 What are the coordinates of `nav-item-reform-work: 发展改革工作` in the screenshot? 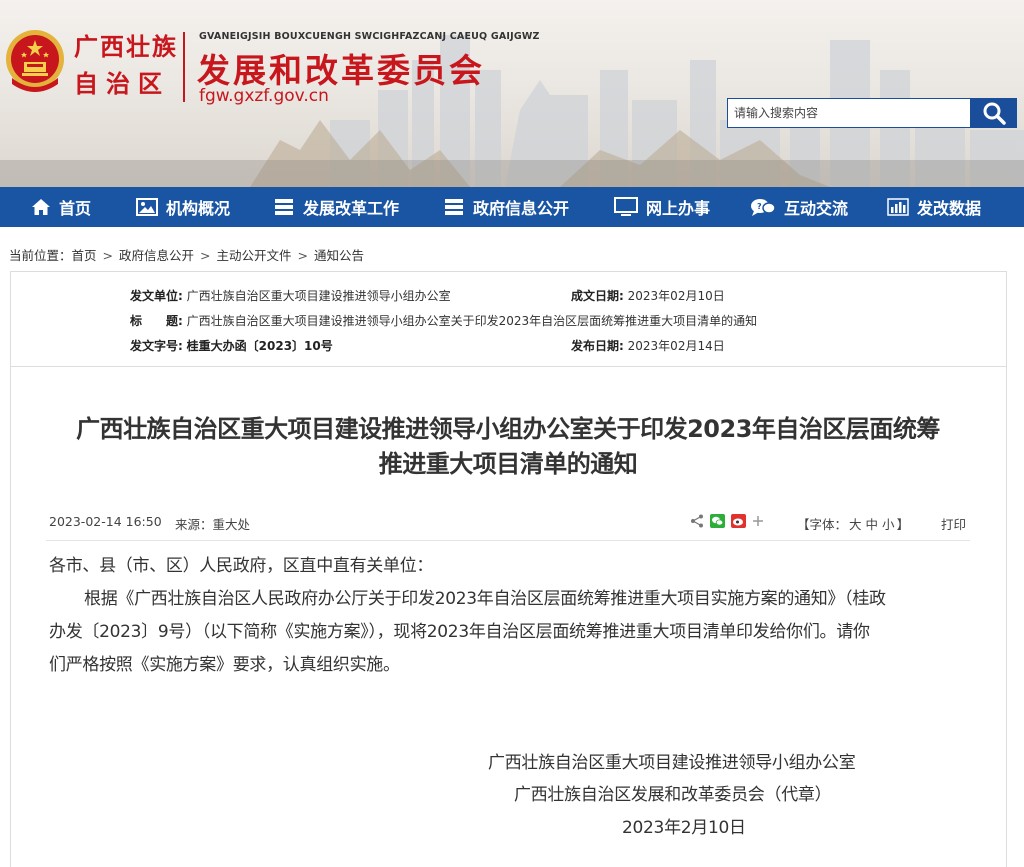 It's located at (336, 207).